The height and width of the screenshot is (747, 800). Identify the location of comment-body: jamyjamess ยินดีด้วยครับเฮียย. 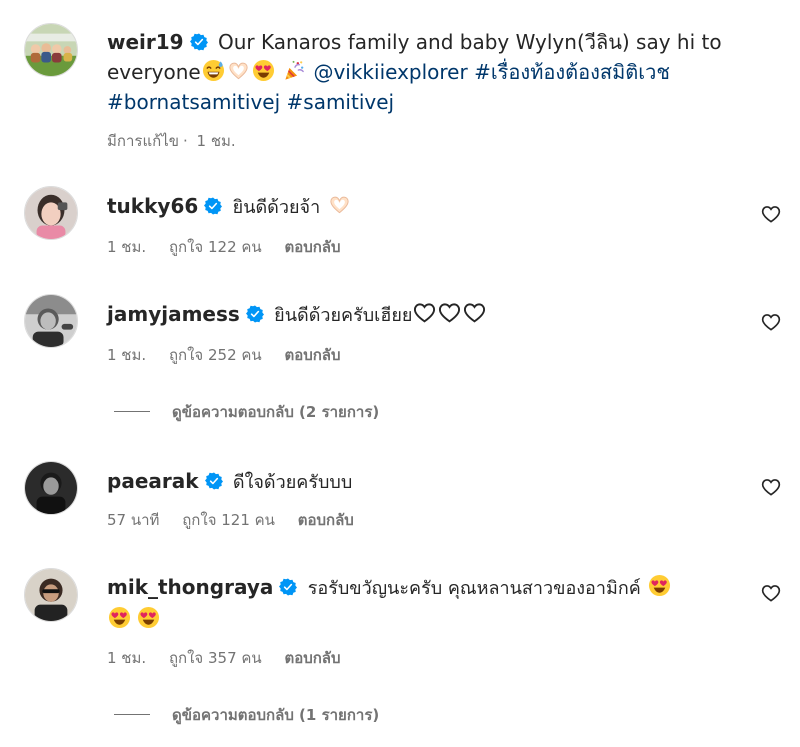
(427, 315).